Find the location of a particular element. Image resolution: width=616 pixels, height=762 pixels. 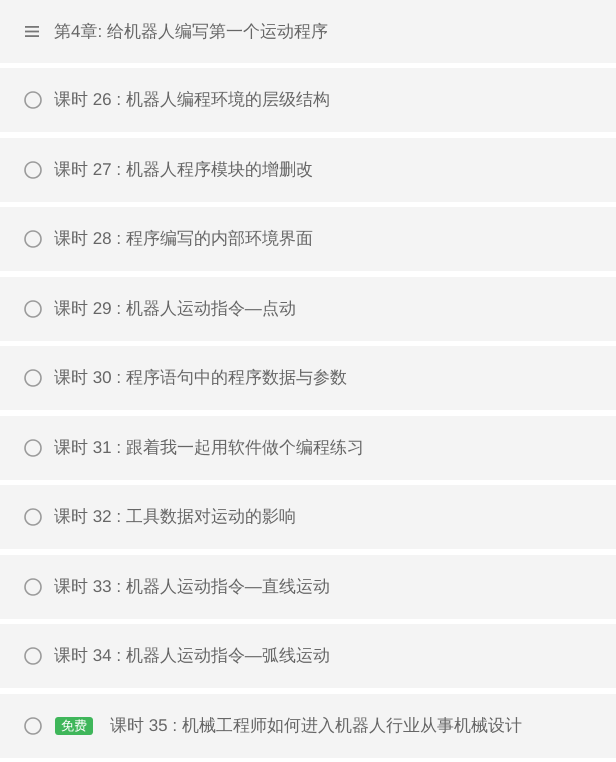

lesson-title: 课时 31 : 跟着我一起用软件做个编程练习 is located at coordinates (209, 447).